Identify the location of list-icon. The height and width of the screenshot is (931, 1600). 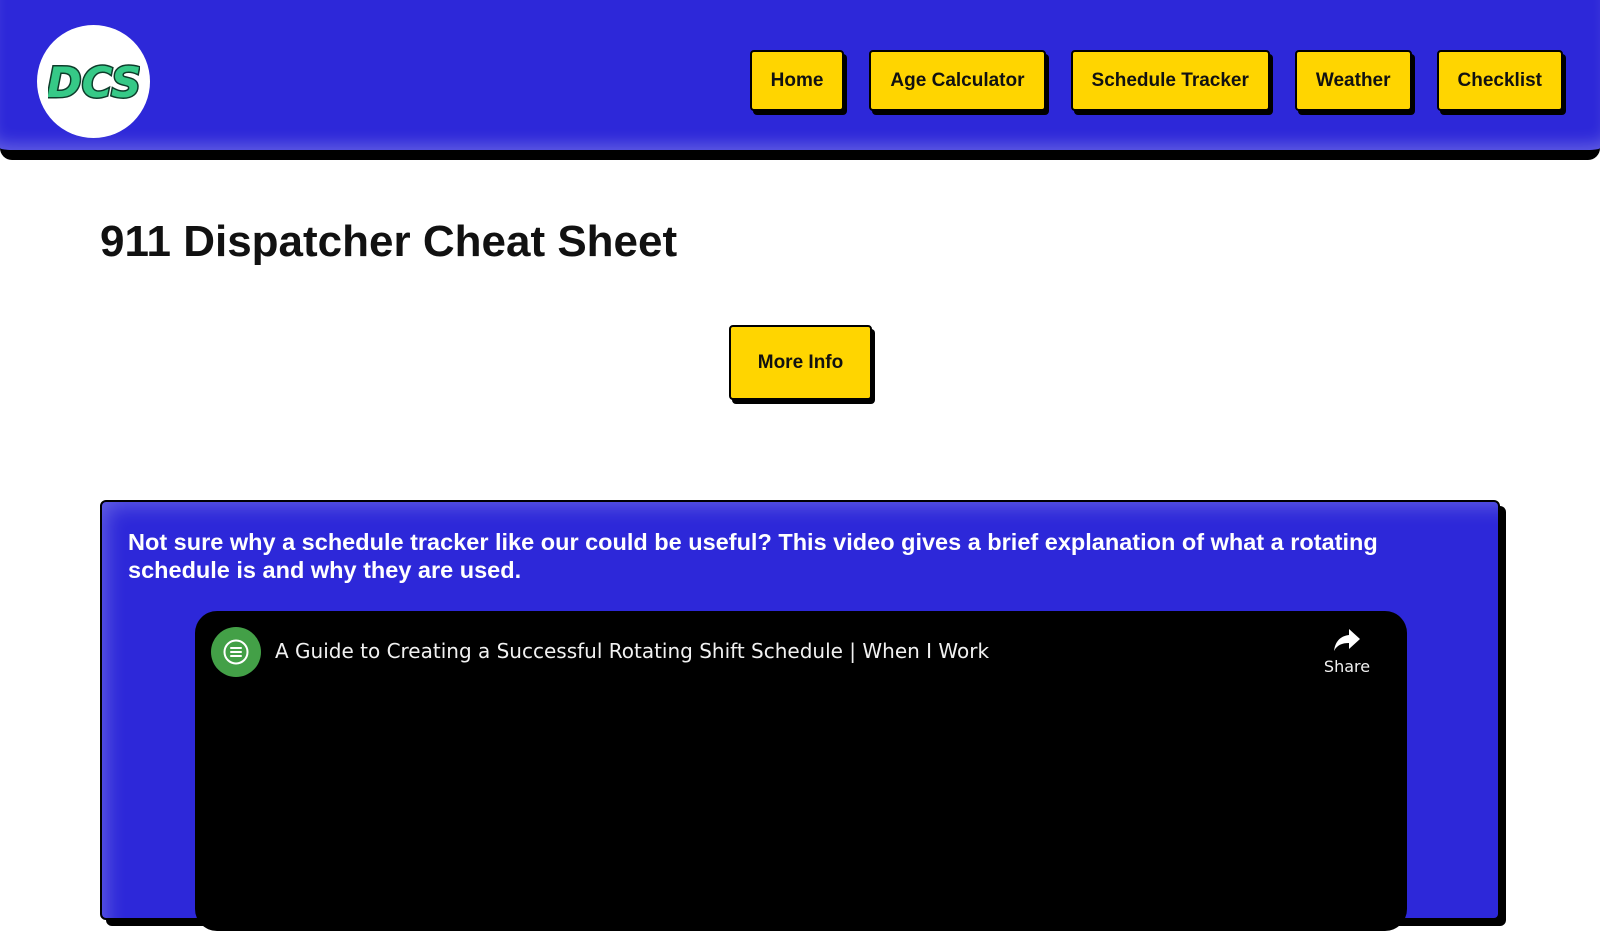
(236, 652).